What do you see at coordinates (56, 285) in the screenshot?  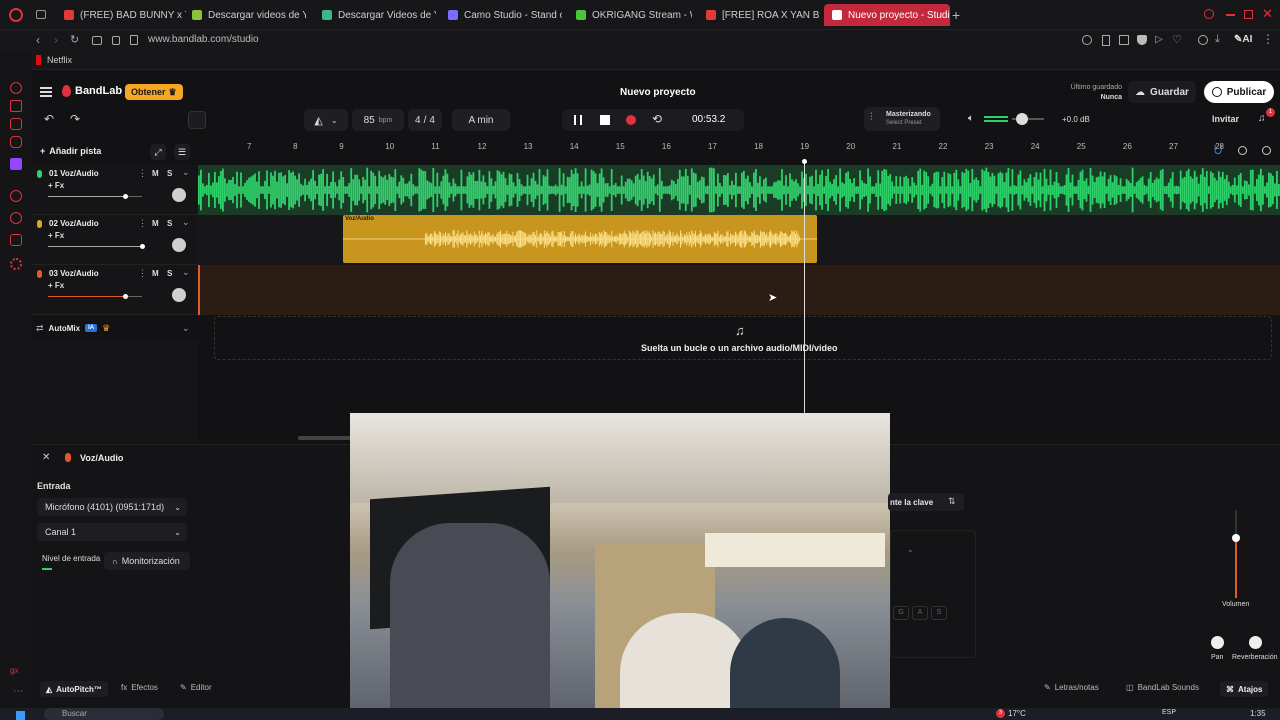 I see `add-fx-button: + Fx` at bounding box center [56, 285].